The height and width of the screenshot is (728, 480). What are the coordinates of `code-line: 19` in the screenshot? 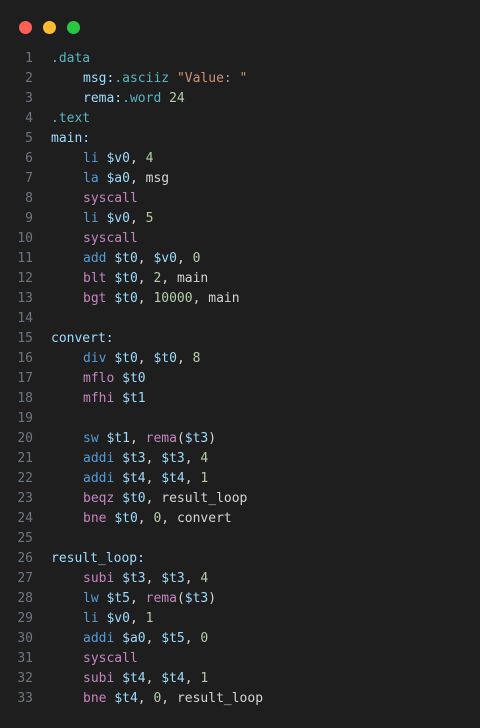 It's located at (240, 419).